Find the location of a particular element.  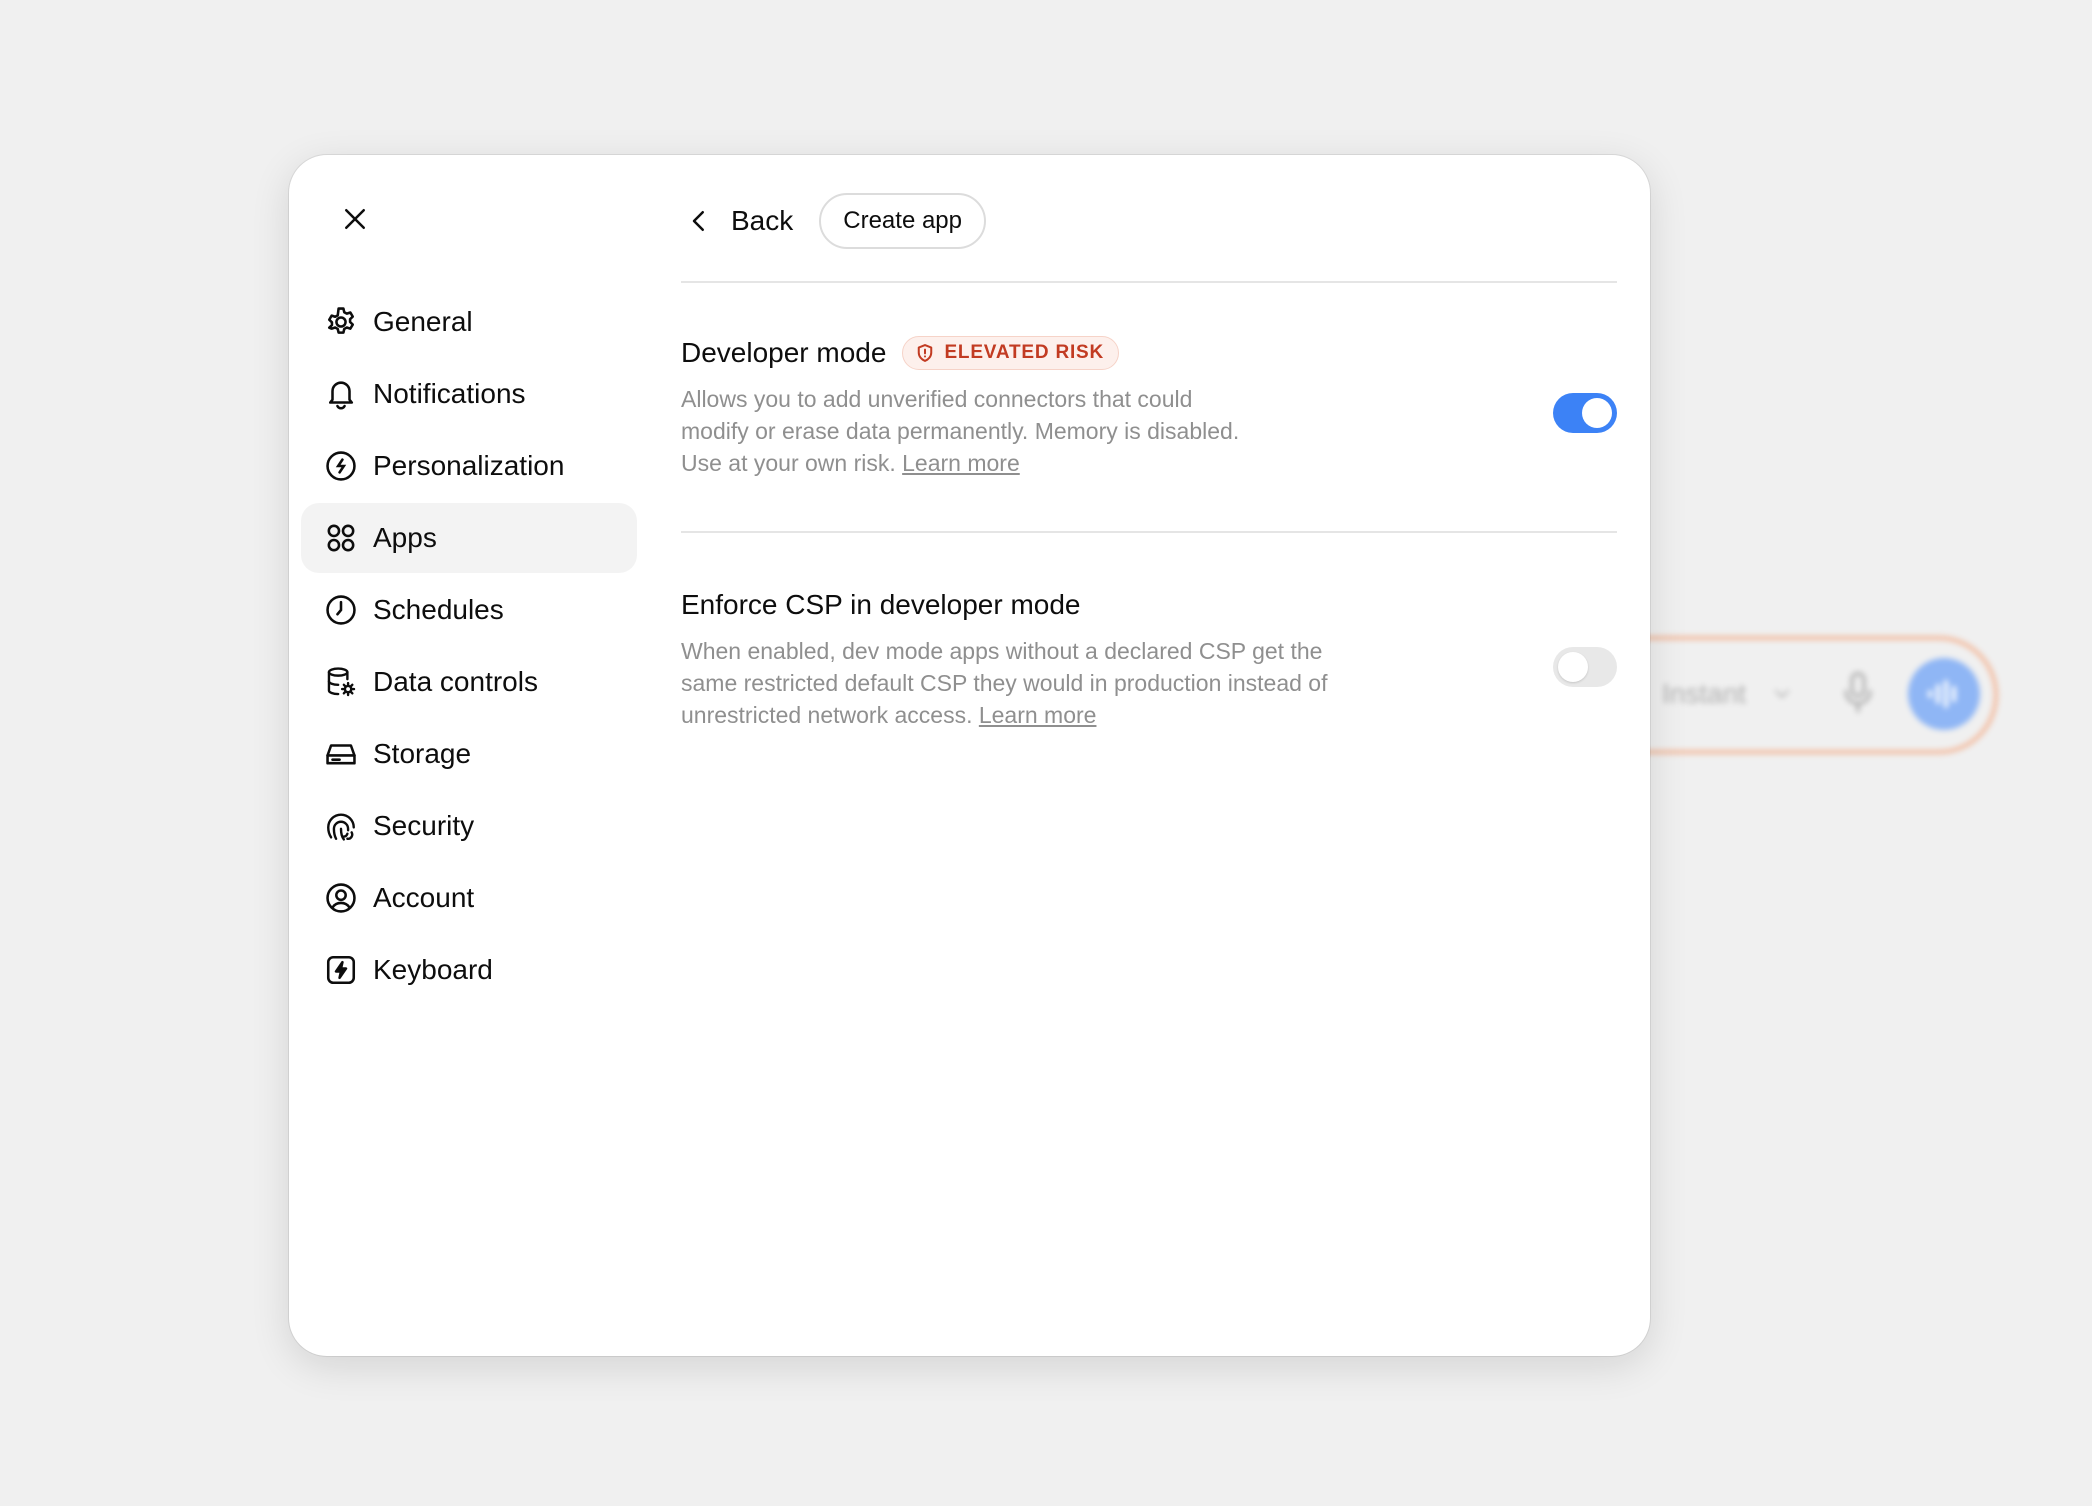

sidebar-item-label: Notifications is located at coordinates (449, 393).